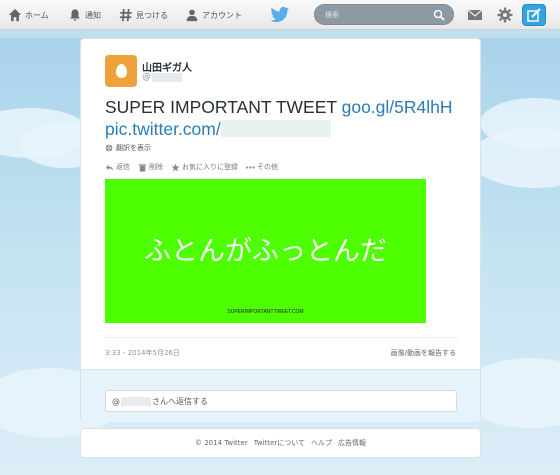 This screenshot has height=475, width=560. I want to click on messages-icon, so click(475, 15).